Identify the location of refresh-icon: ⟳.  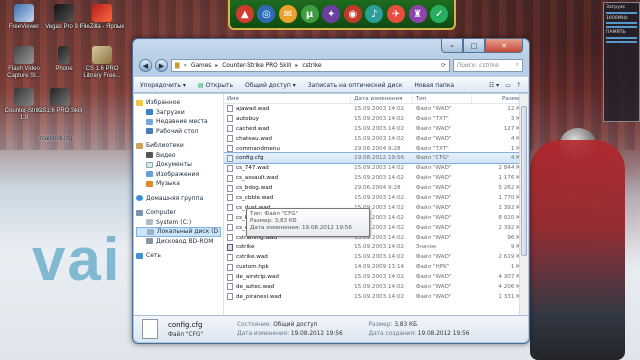
(445, 66).